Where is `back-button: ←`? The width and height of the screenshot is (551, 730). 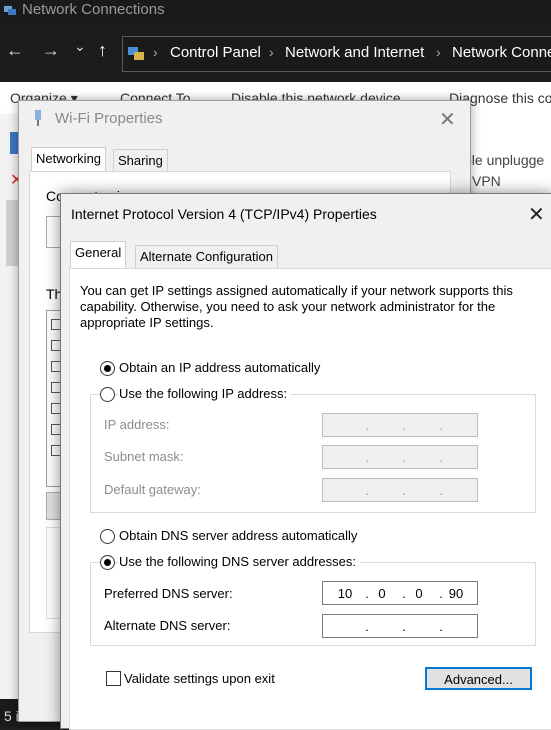
back-button: ← is located at coordinates (15, 50).